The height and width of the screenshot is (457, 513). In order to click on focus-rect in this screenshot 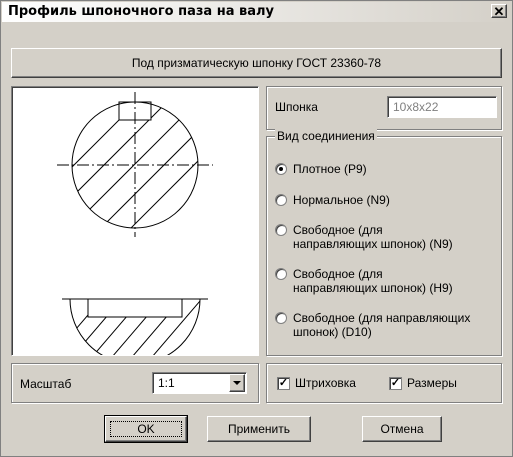, I will do `click(146, 429)`.